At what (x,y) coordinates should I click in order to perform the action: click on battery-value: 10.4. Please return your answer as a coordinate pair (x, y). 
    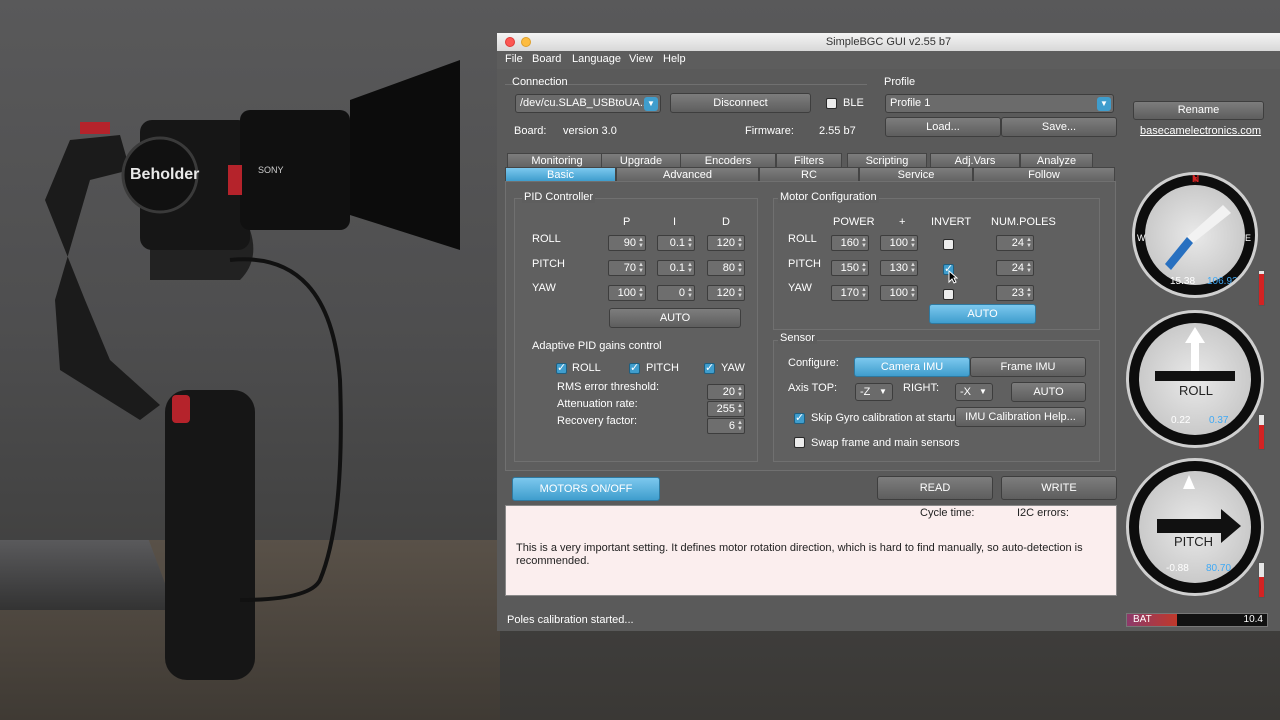
    Looking at the image, I should click on (1253, 619).